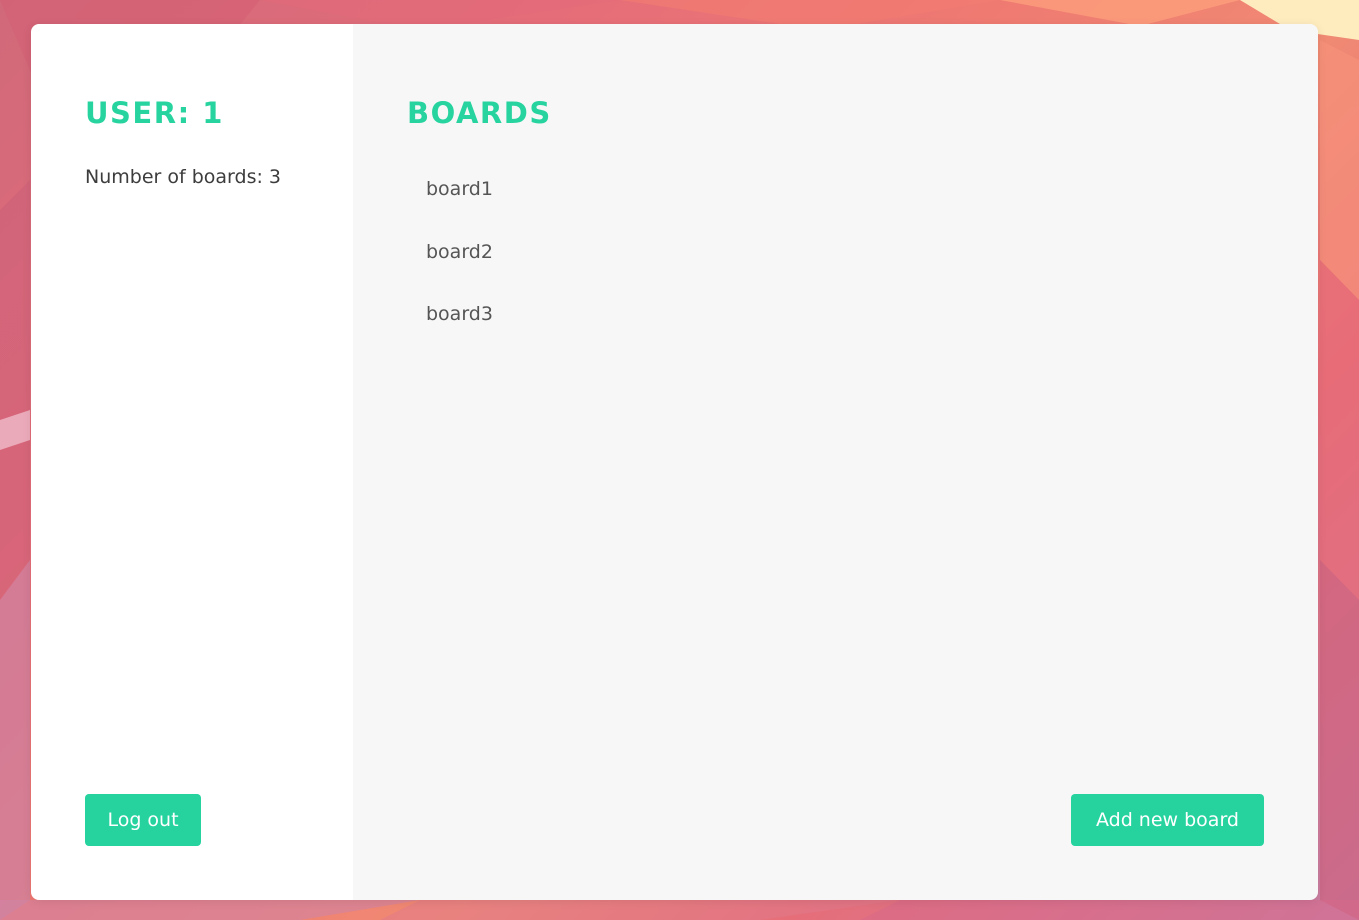  Describe the element at coordinates (143, 820) in the screenshot. I see `logout-button: Log out` at that location.